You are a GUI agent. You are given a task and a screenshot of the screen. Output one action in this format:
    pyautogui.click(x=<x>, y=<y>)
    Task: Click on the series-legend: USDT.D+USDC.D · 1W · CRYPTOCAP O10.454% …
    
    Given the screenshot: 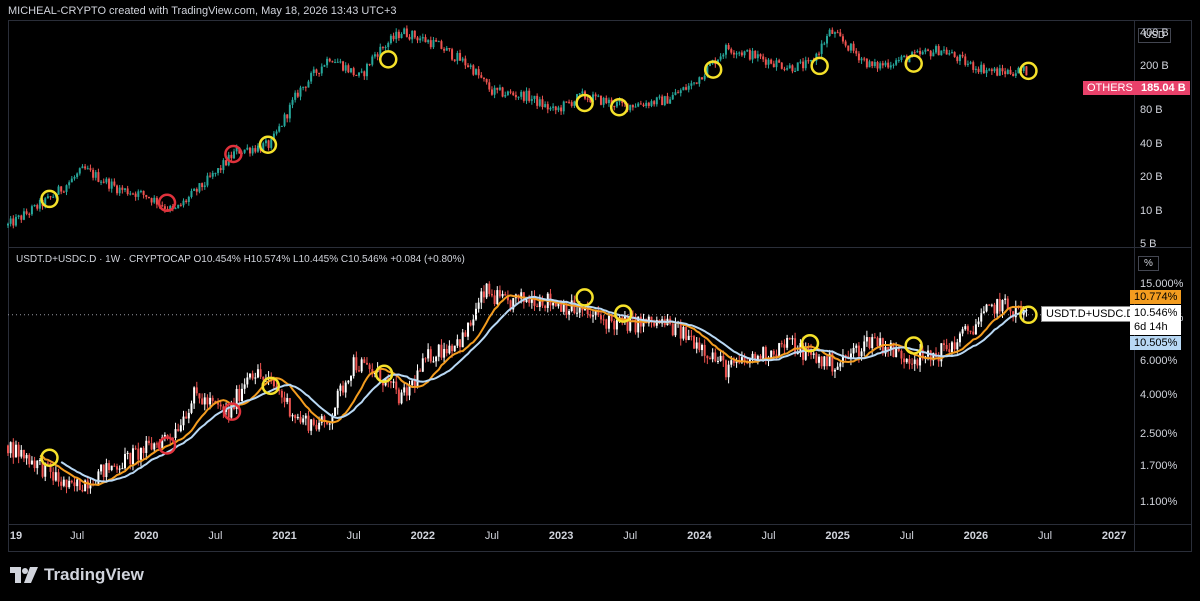 What is the action you would take?
    pyautogui.click(x=240, y=259)
    